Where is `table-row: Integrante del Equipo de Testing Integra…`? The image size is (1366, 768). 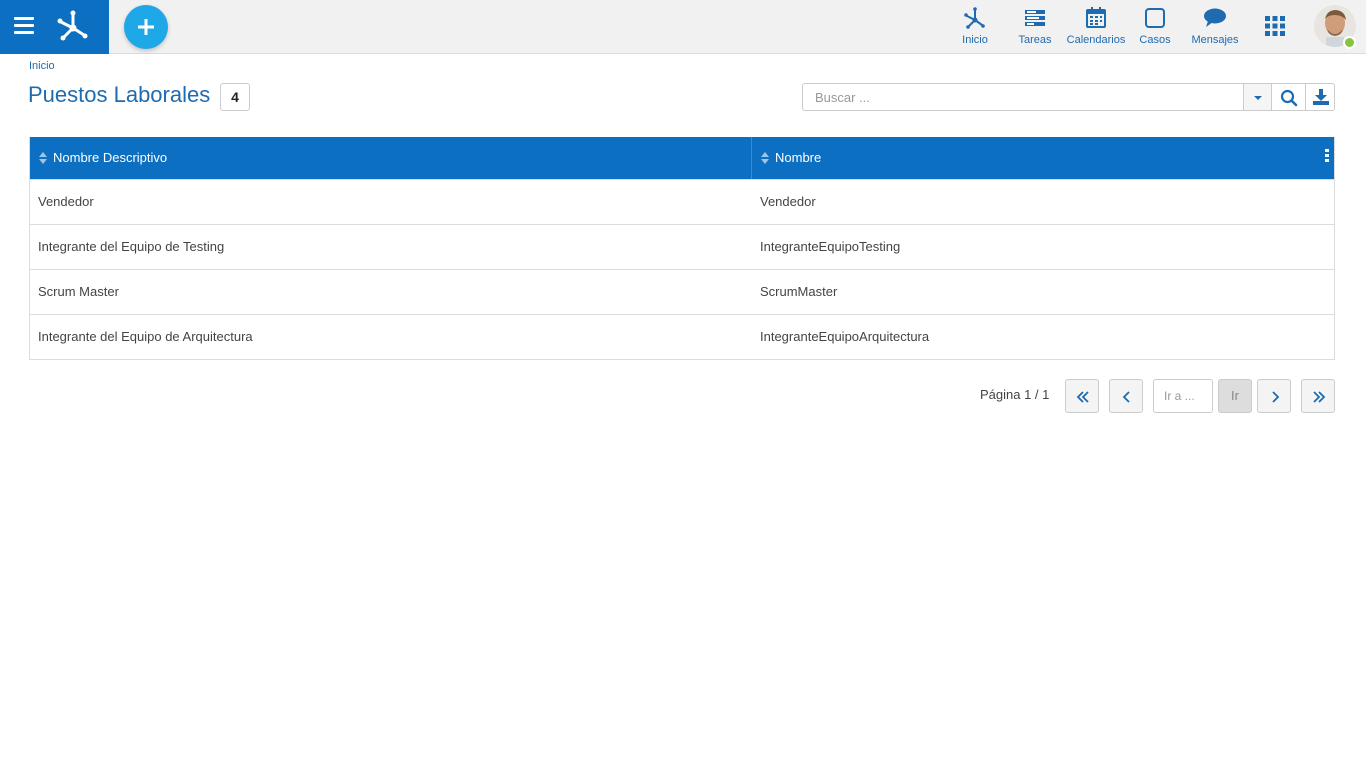 table-row: Integrante del Equipo de Testing Integra… is located at coordinates (682, 246).